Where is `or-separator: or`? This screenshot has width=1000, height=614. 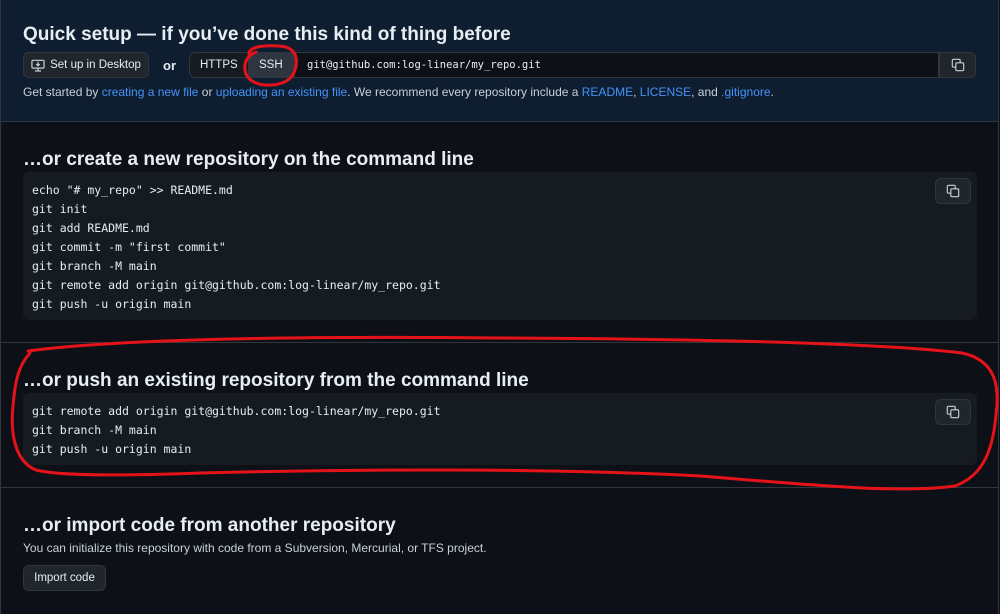
or-separator: or is located at coordinates (169, 65).